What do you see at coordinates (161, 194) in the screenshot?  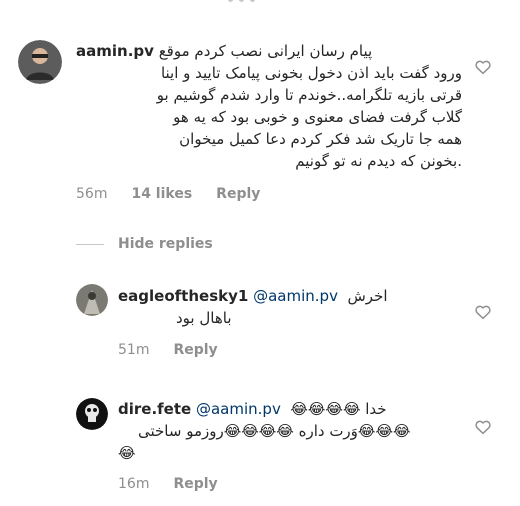 I see `likes-count: 14 likes` at bounding box center [161, 194].